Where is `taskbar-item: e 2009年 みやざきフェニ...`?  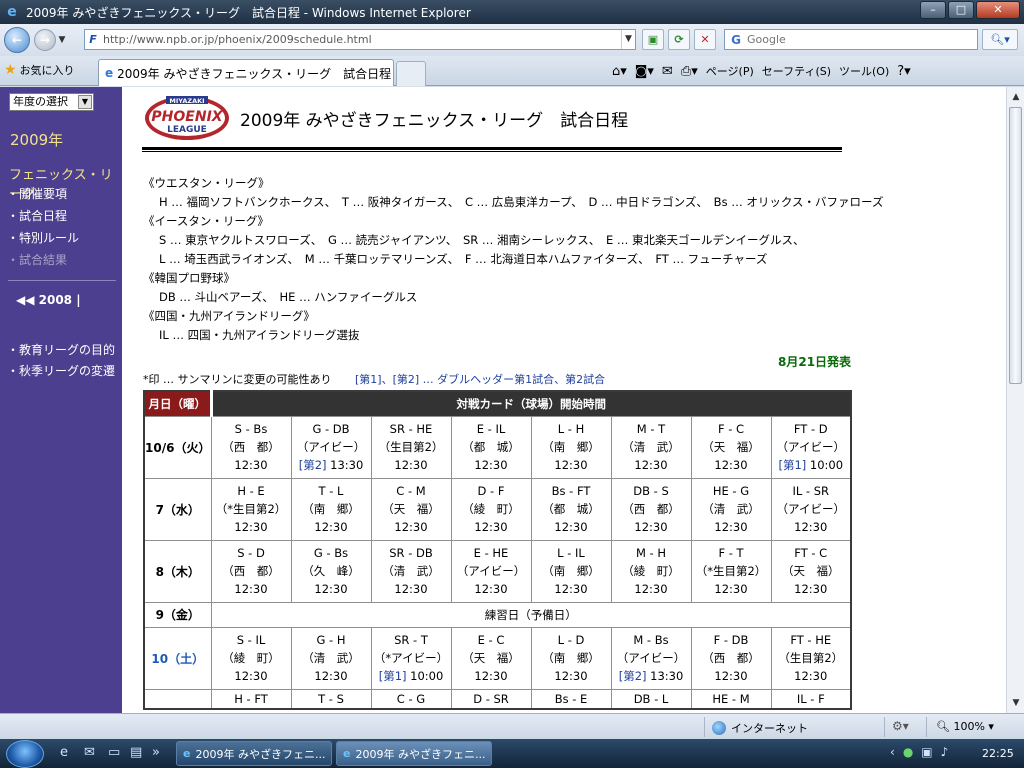
taskbar-item: e 2009年 みやざきフェニ... is located at coordinates (254, 753).